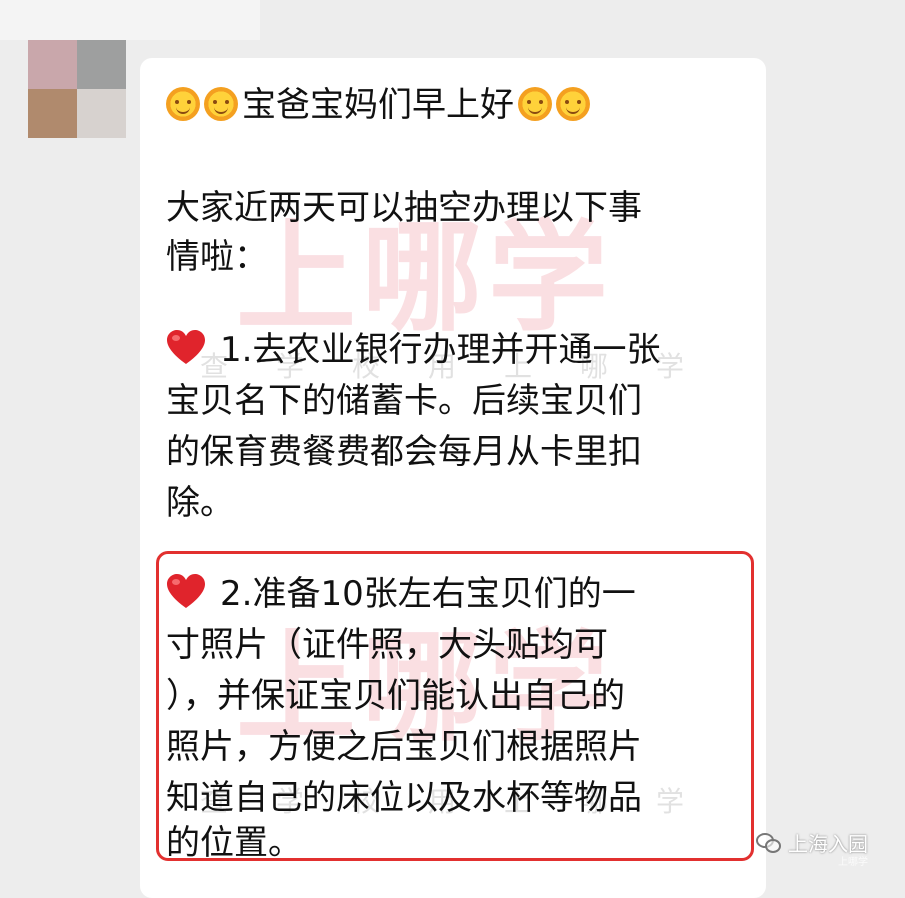  I want to click on greeting-line: 宝爸宝妈们早上好, so click(380, 105).